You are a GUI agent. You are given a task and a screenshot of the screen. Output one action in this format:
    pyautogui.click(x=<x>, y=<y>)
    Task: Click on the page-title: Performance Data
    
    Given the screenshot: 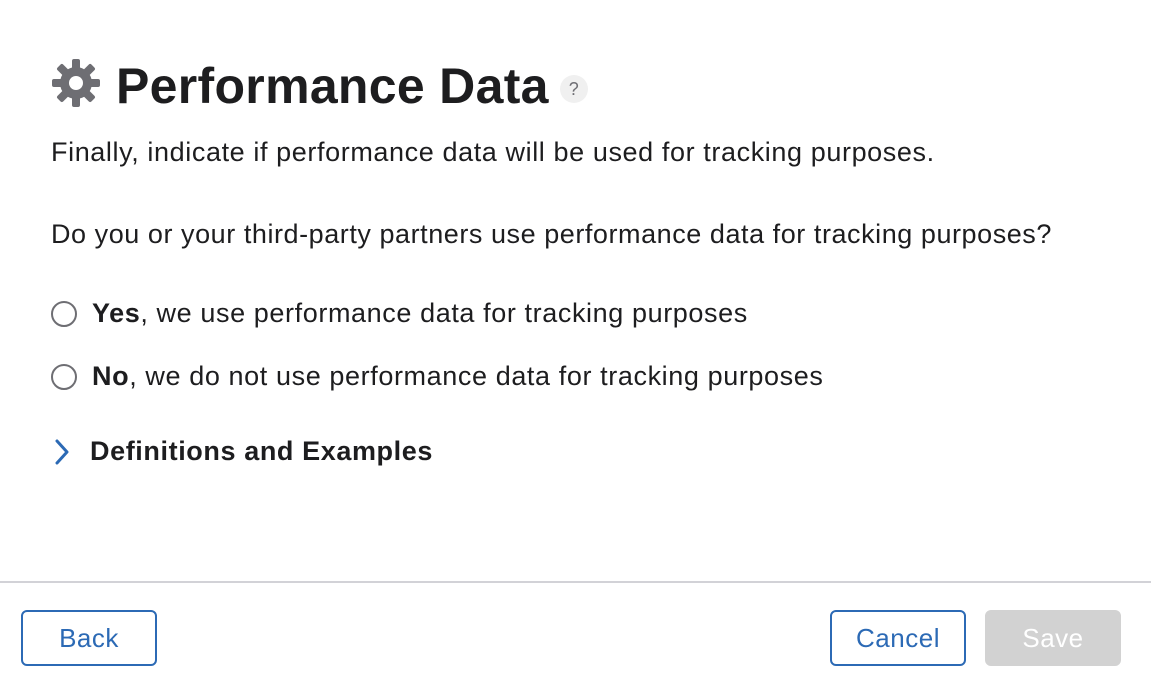 What is the action you would take?
    pyautogui.click(x=332, y=86)
    